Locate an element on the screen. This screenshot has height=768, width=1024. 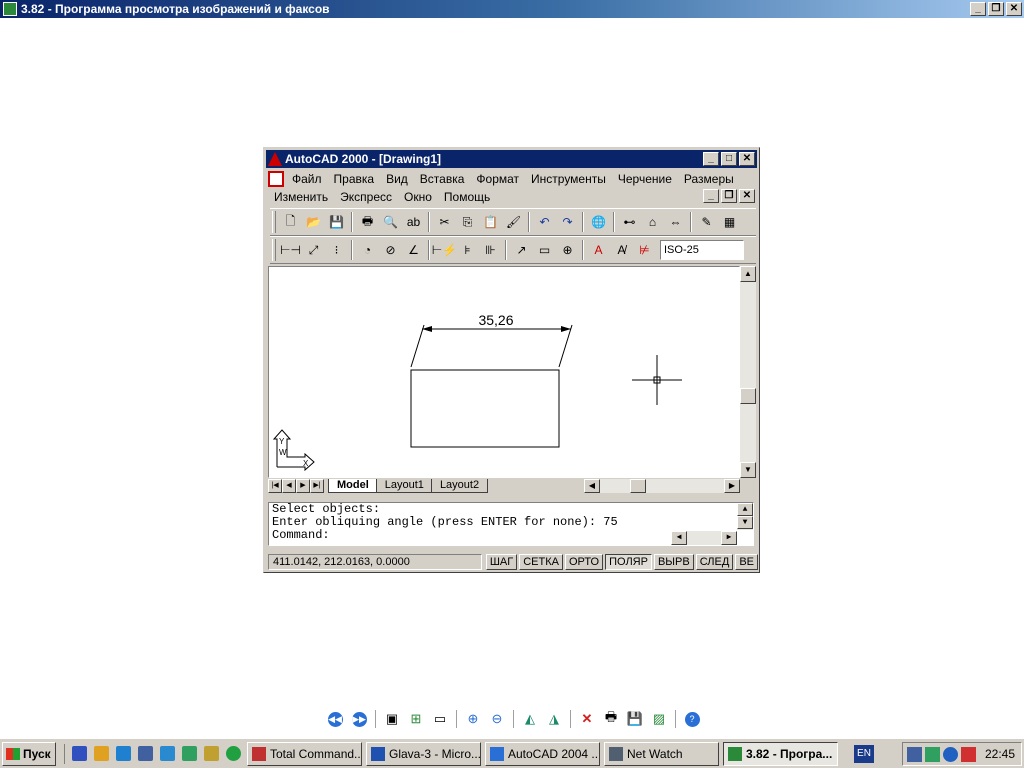
tab-layout2: Layout2 is located at coordinates (459, 486).